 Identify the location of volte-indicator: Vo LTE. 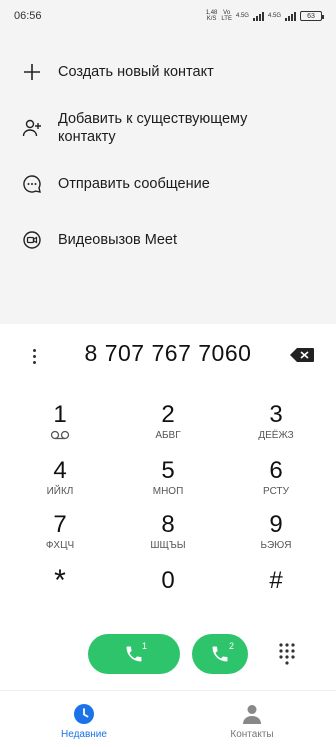
(226, 16).